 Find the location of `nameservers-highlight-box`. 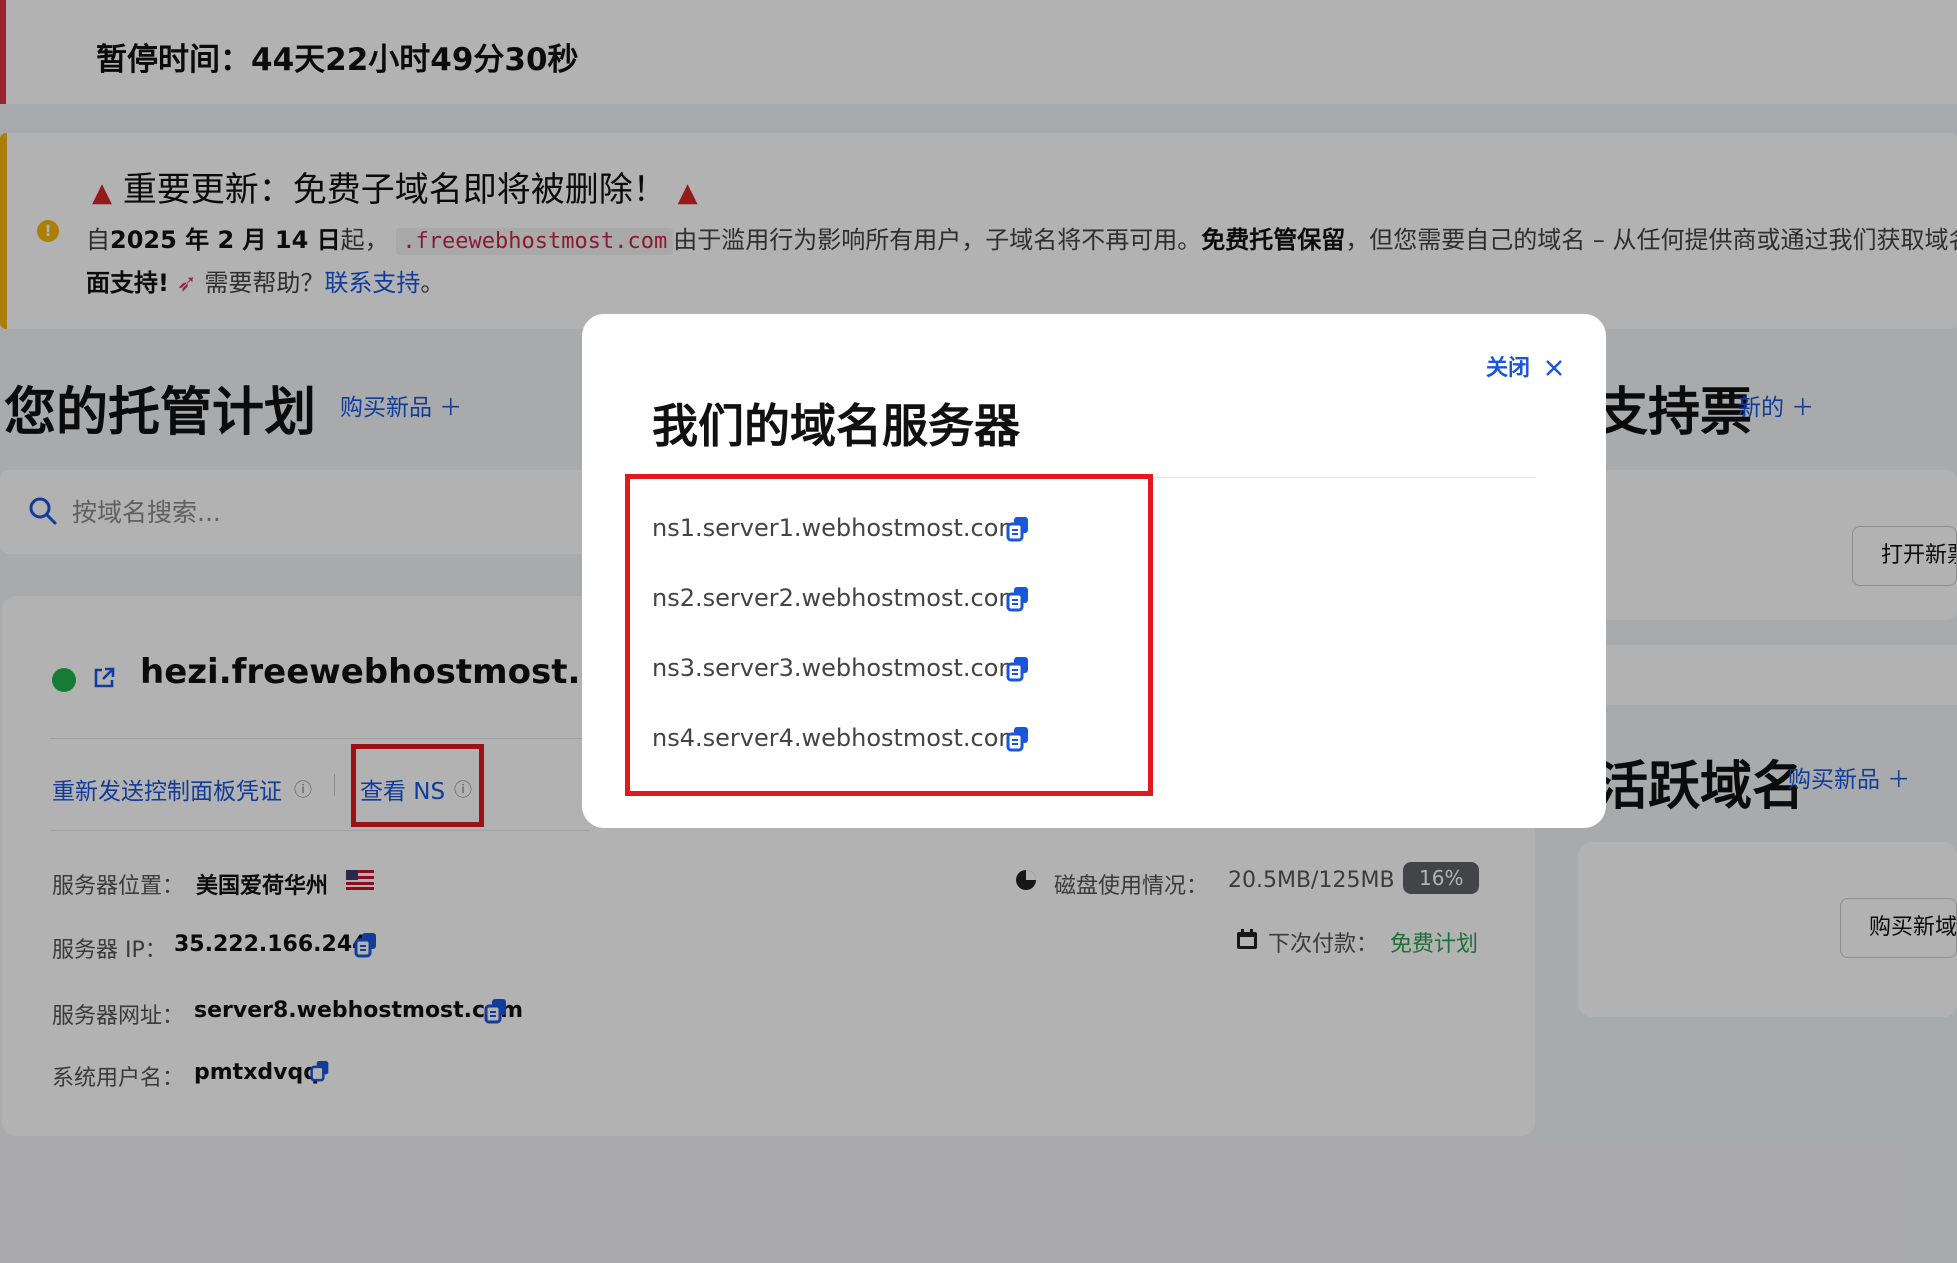

nameservers-highlight-box is located at coordinates (889, 635).